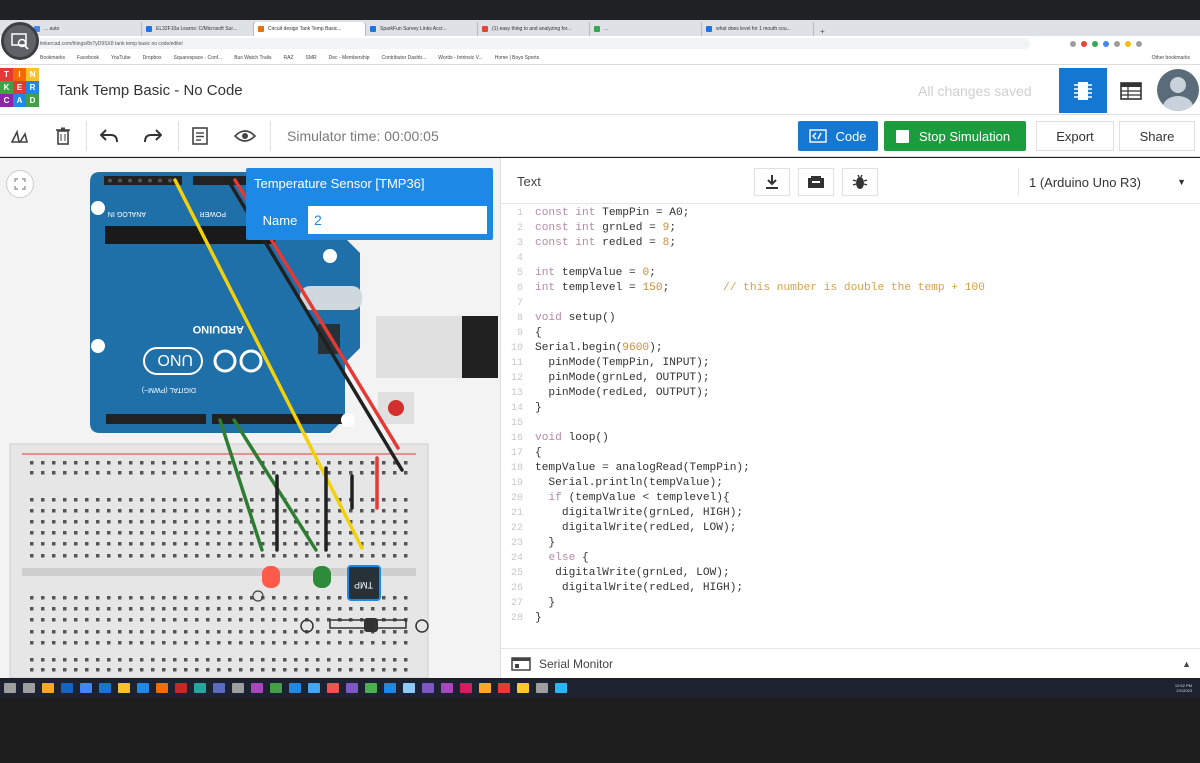 This screenshot has width=1200, height=763. Describe the element at coordinates (850, 348) in the screenshot. I see `code-line: 10 Serial.begin(9600);` at that location.